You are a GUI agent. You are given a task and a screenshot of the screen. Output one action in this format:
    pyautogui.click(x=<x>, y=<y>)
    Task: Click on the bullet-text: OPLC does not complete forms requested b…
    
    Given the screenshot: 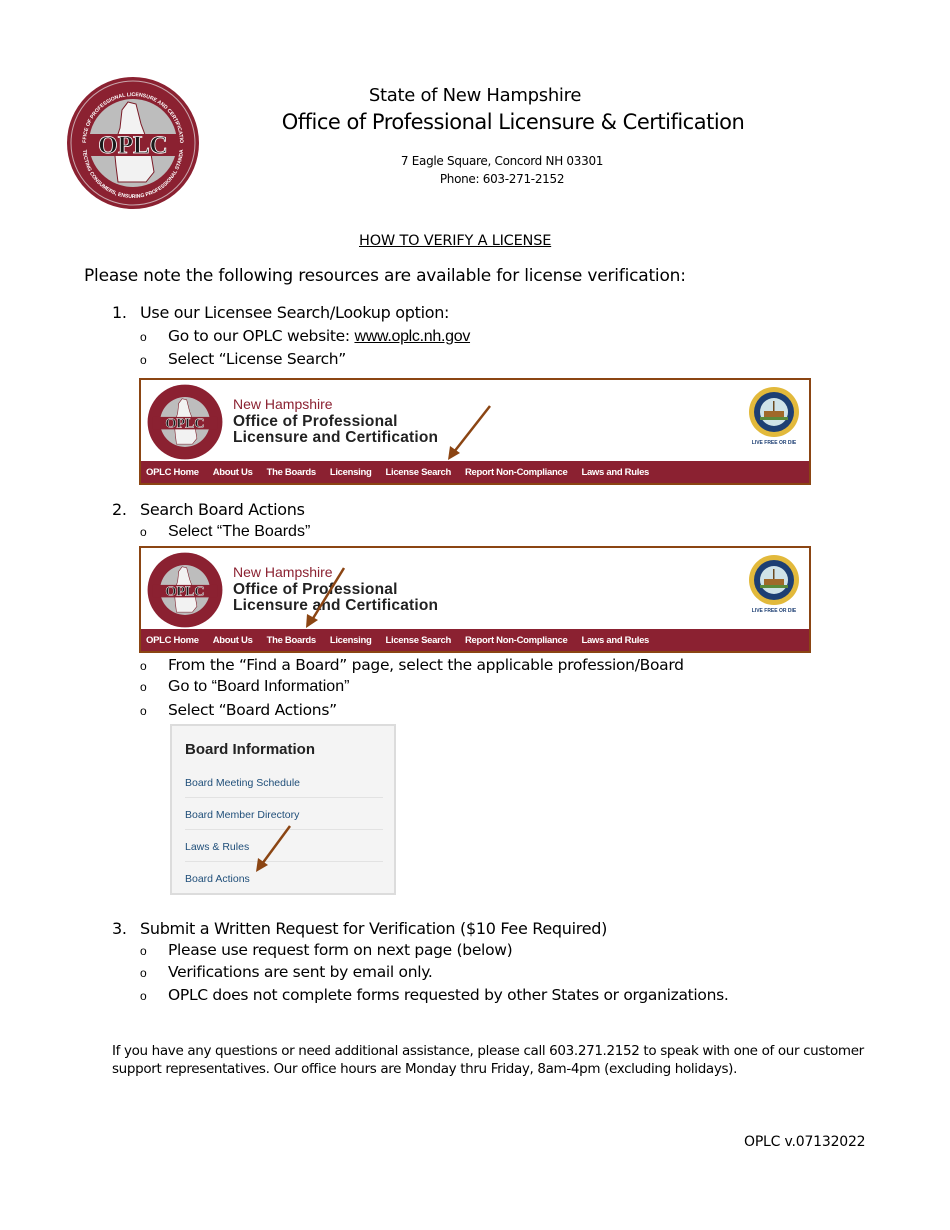 What is the action you would take?
    pyautogui.click(x=448, y=995)
    